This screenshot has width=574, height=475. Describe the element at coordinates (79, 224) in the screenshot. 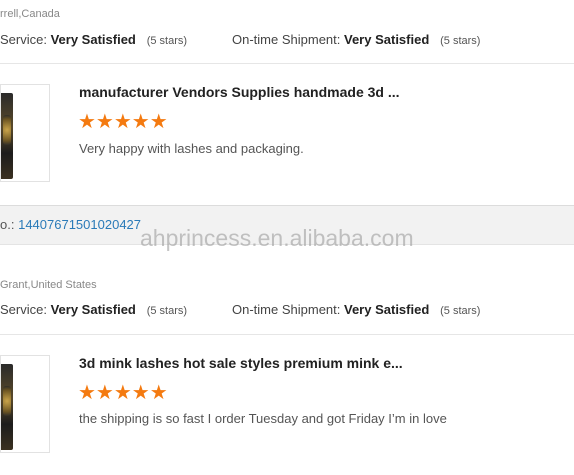

I see `order-number-link: 1440767150102042​7` at that location.